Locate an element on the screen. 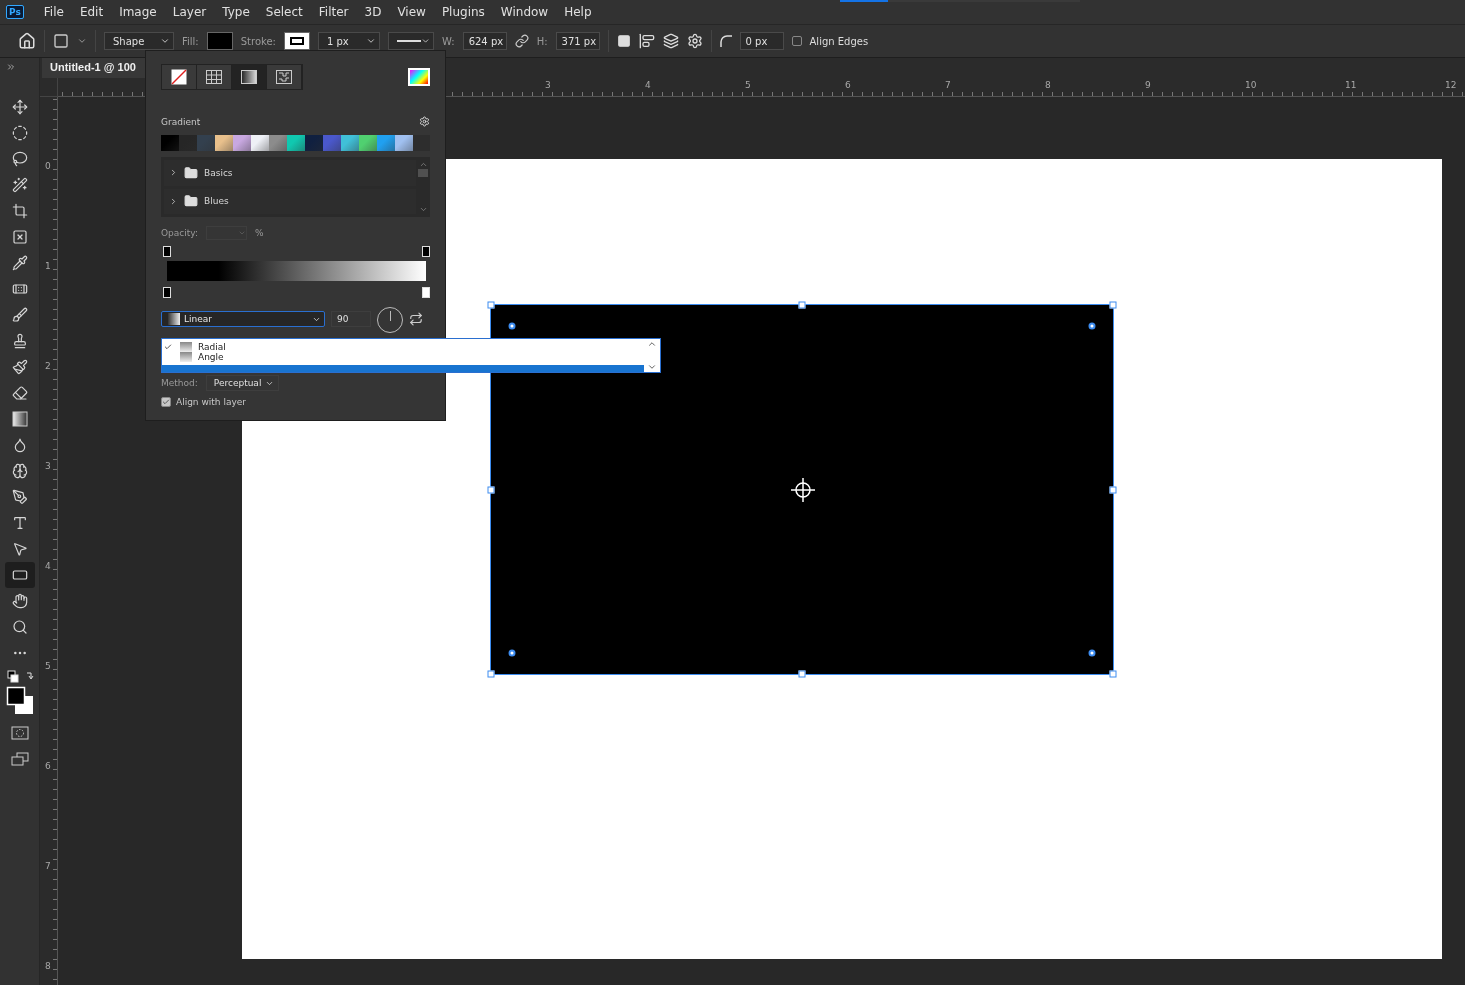 The width and height of the screenshot is (1465, 985). height-field: 371 px is located at coordinates (577, 41).